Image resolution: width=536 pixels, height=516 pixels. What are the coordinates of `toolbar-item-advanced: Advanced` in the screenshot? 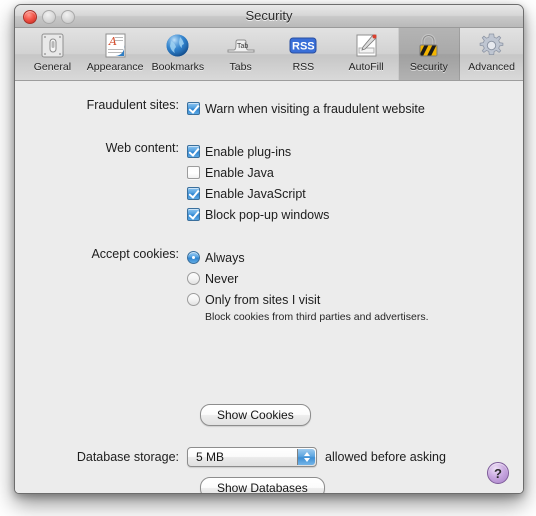 It's located at (491, 54).